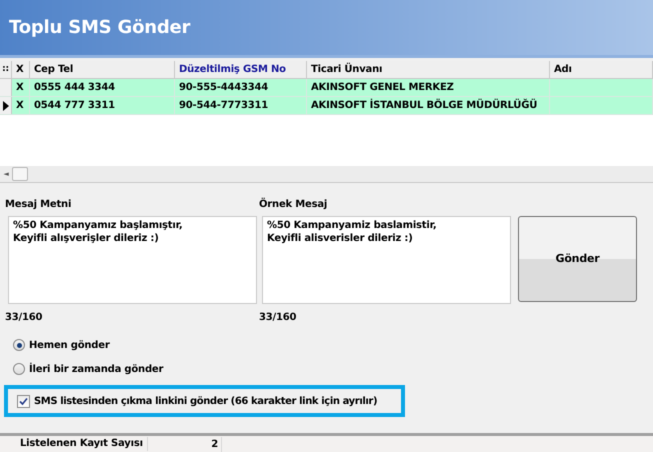 The image size is (653, 452). What do you see at coordinates (102, 69) in the screenshot?
I see `column-header: Cep Tel` at bounding box center [102, 69].